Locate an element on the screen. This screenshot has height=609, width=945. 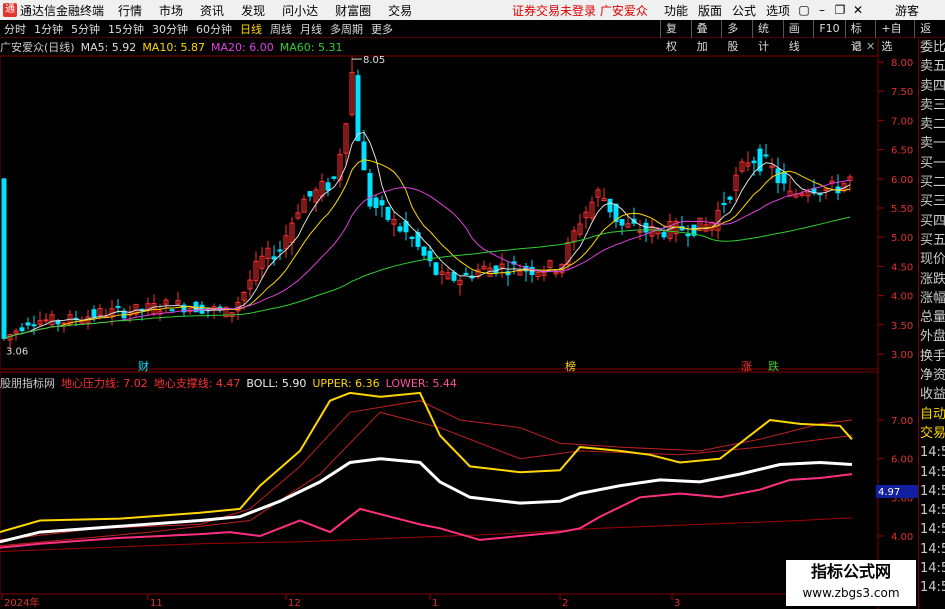
y-tick-label: 3.00 is located at coordinates (902, 355).